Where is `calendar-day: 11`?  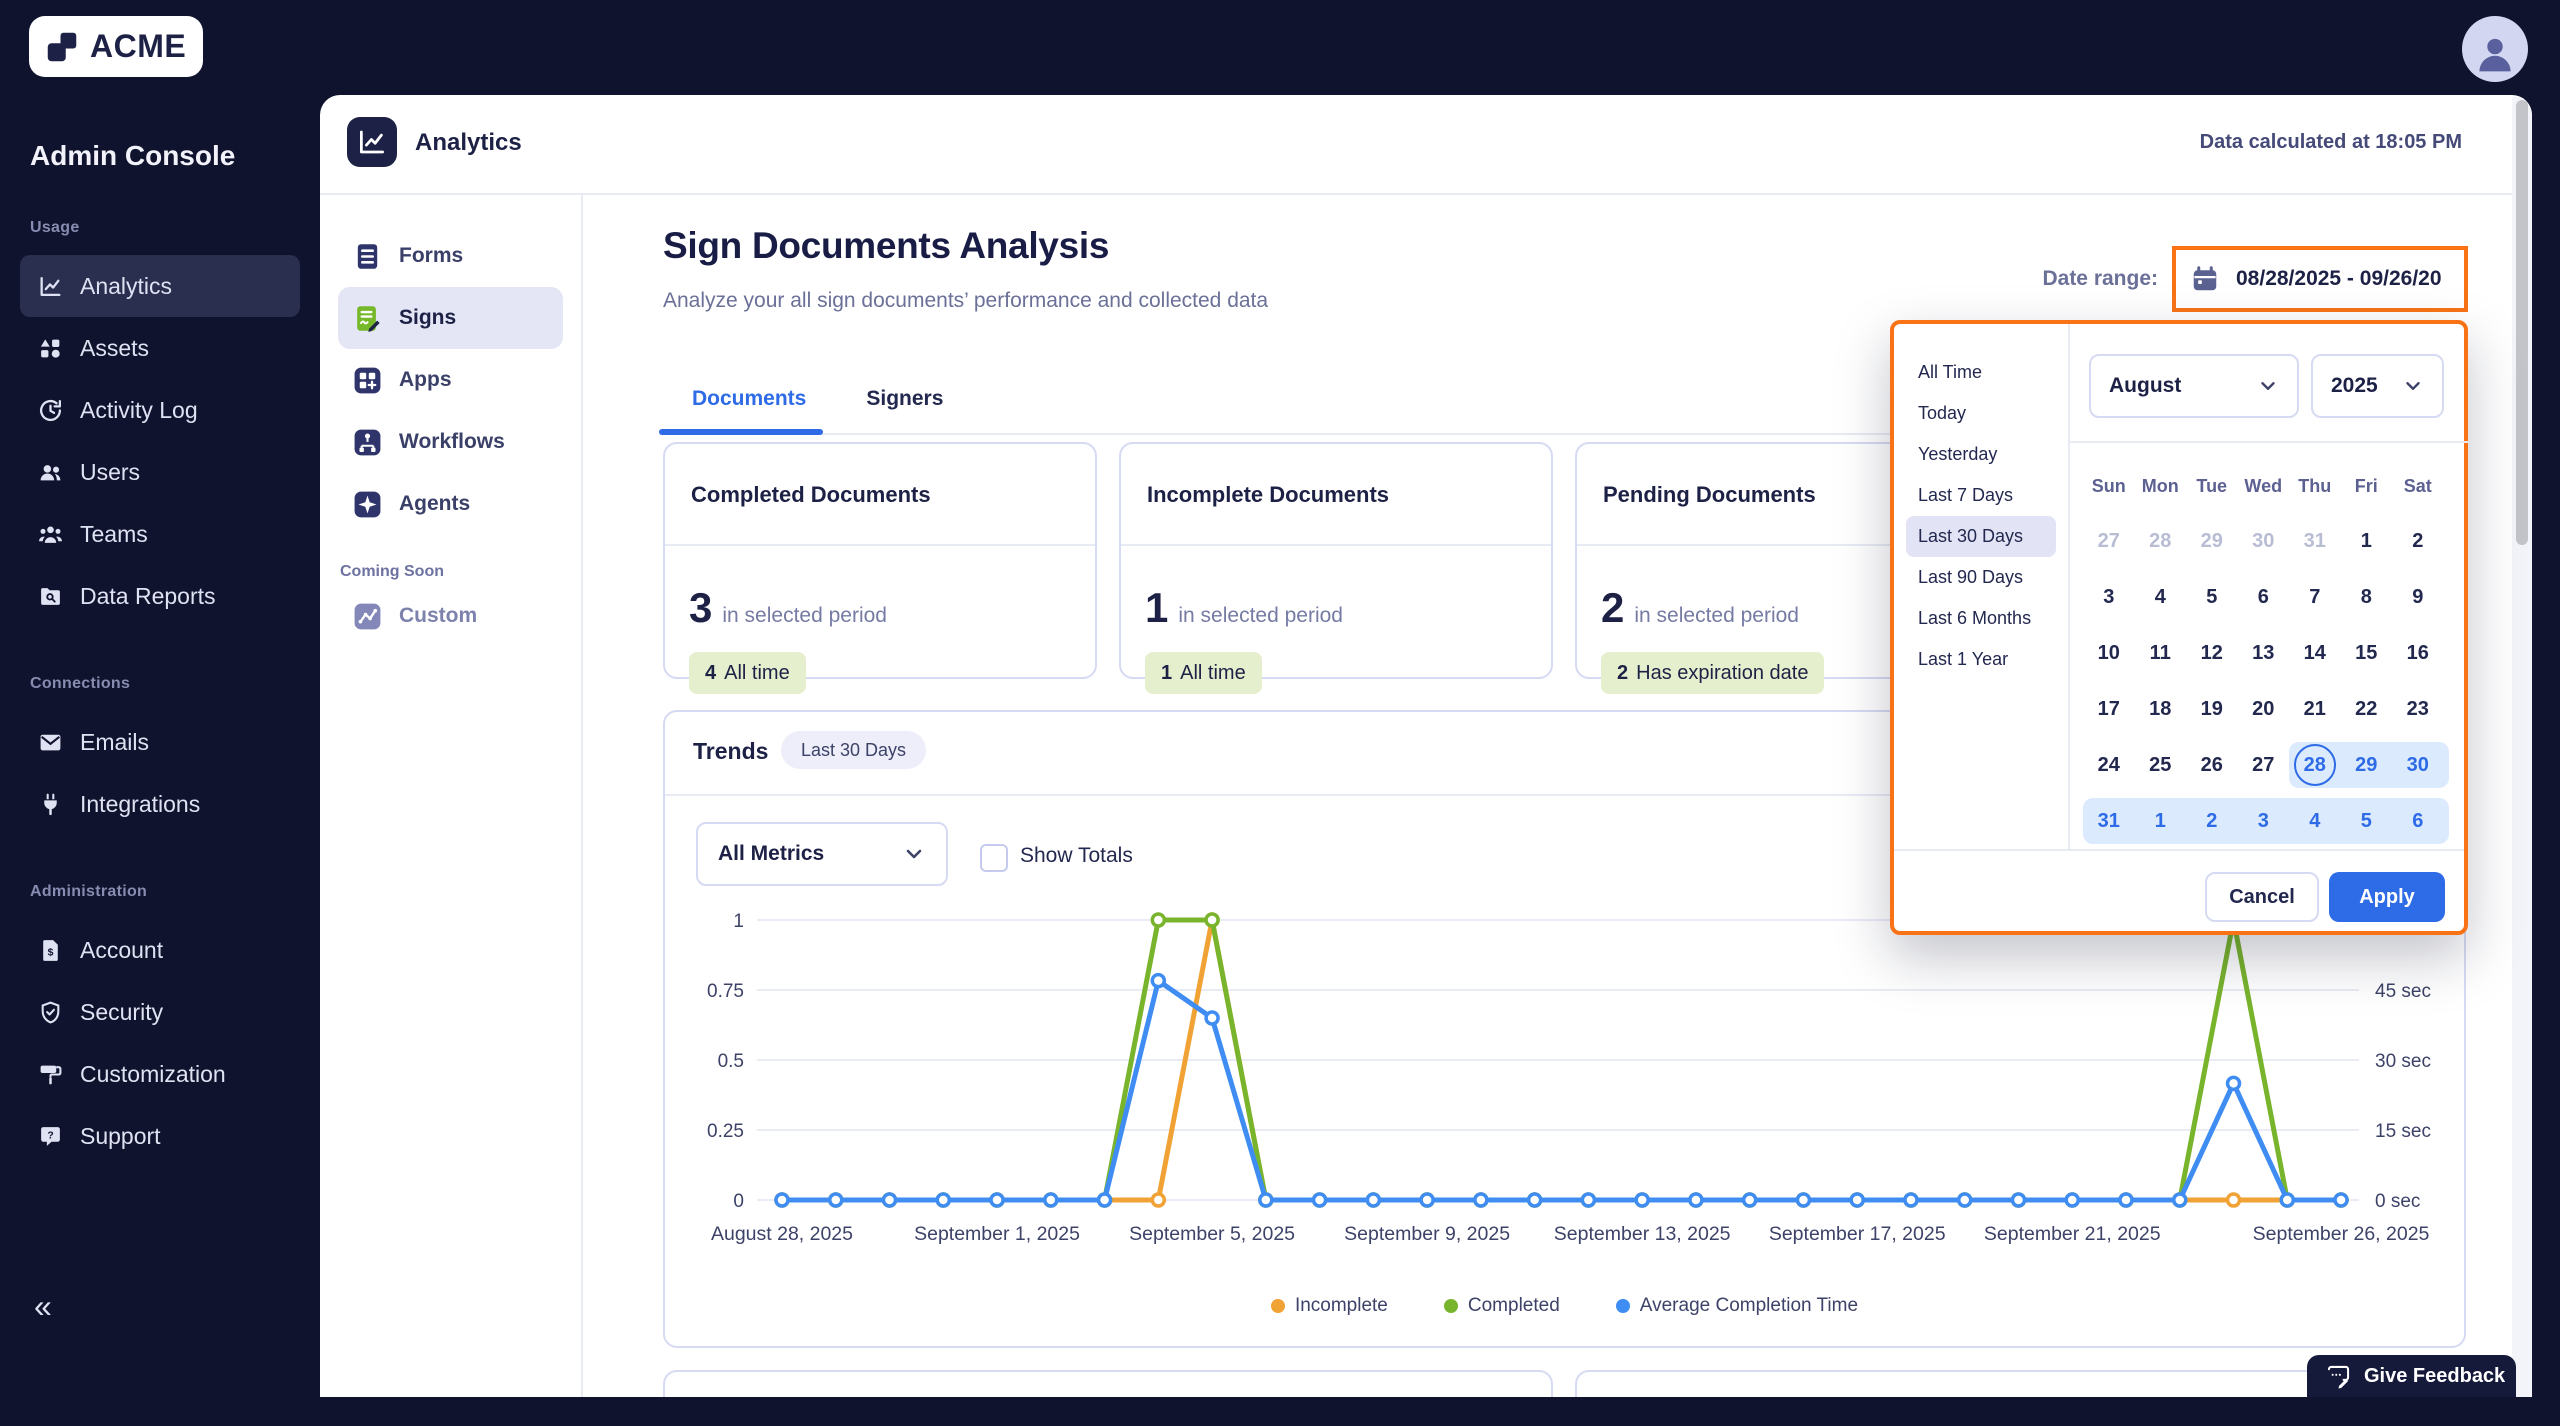 calendar-day: 11 is located at coordinates (2161, 653).